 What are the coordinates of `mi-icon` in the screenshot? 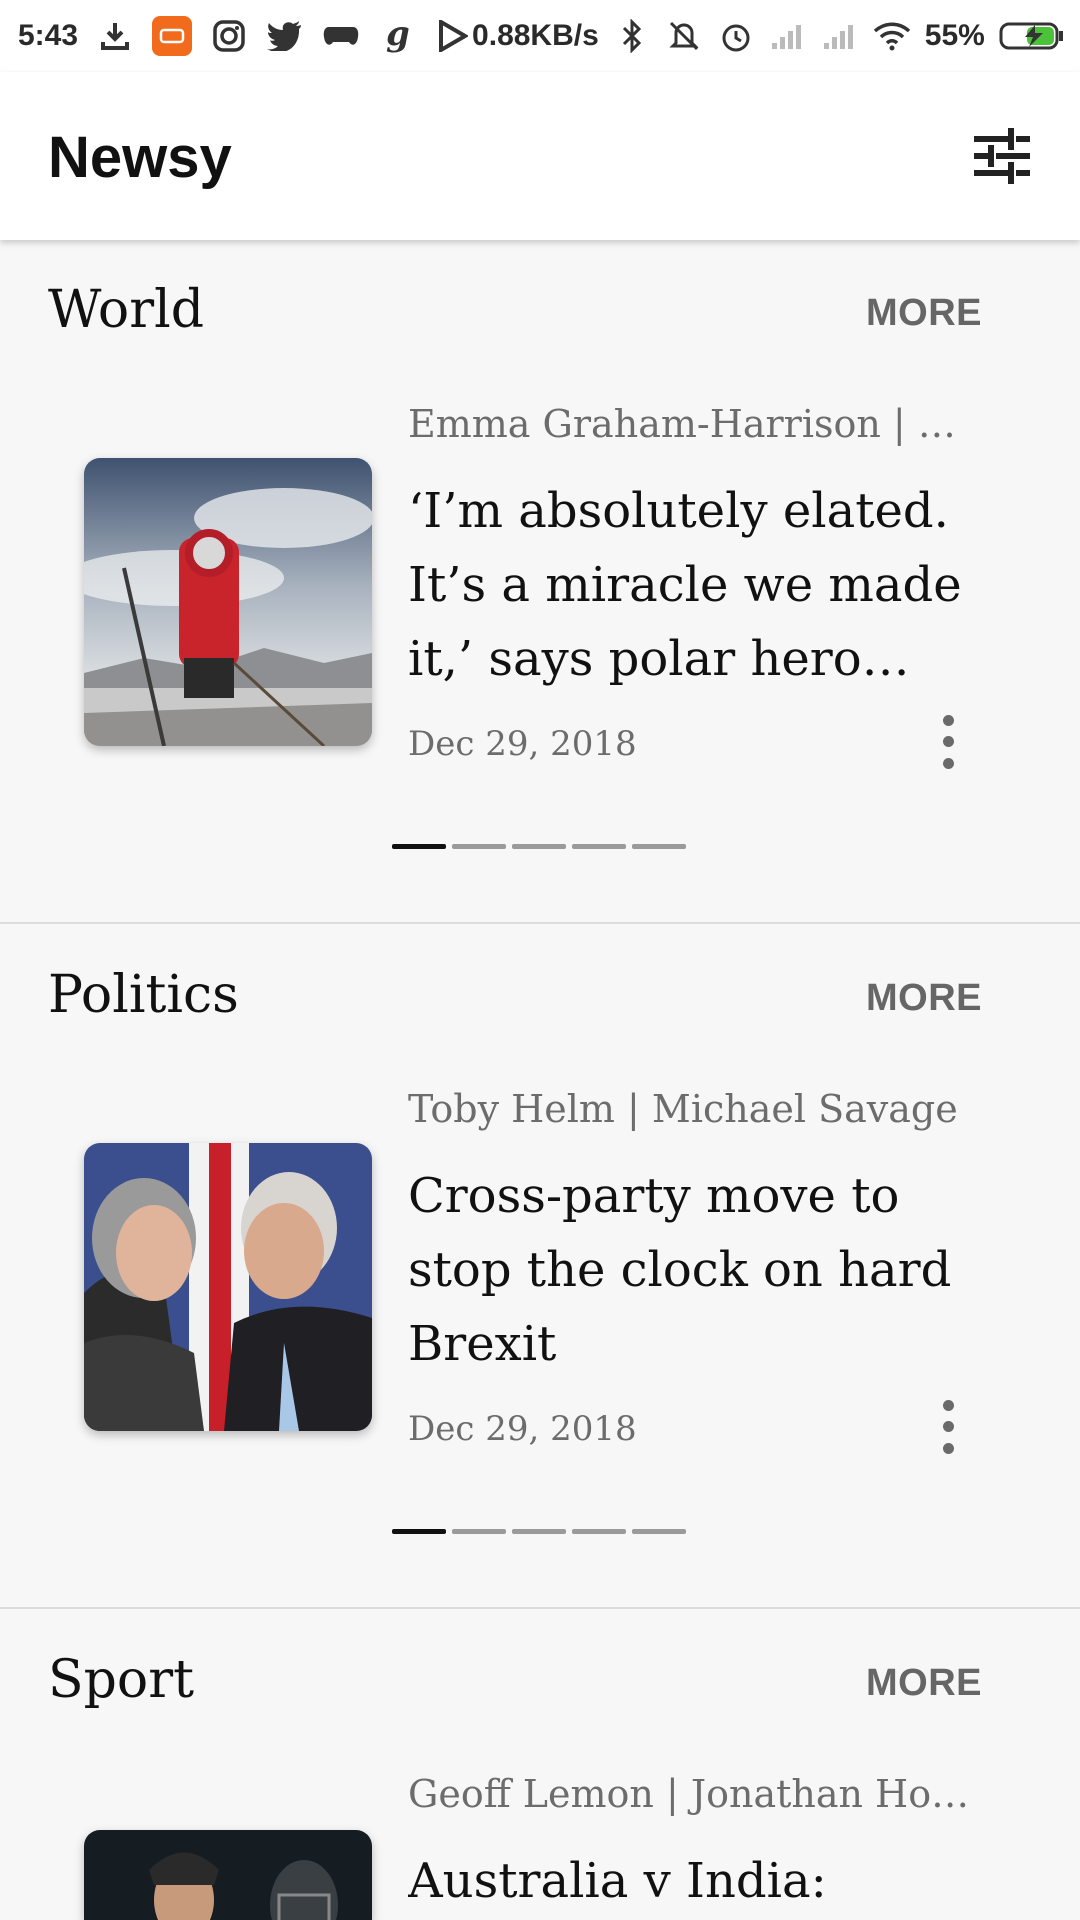 It's located at (172, 36).